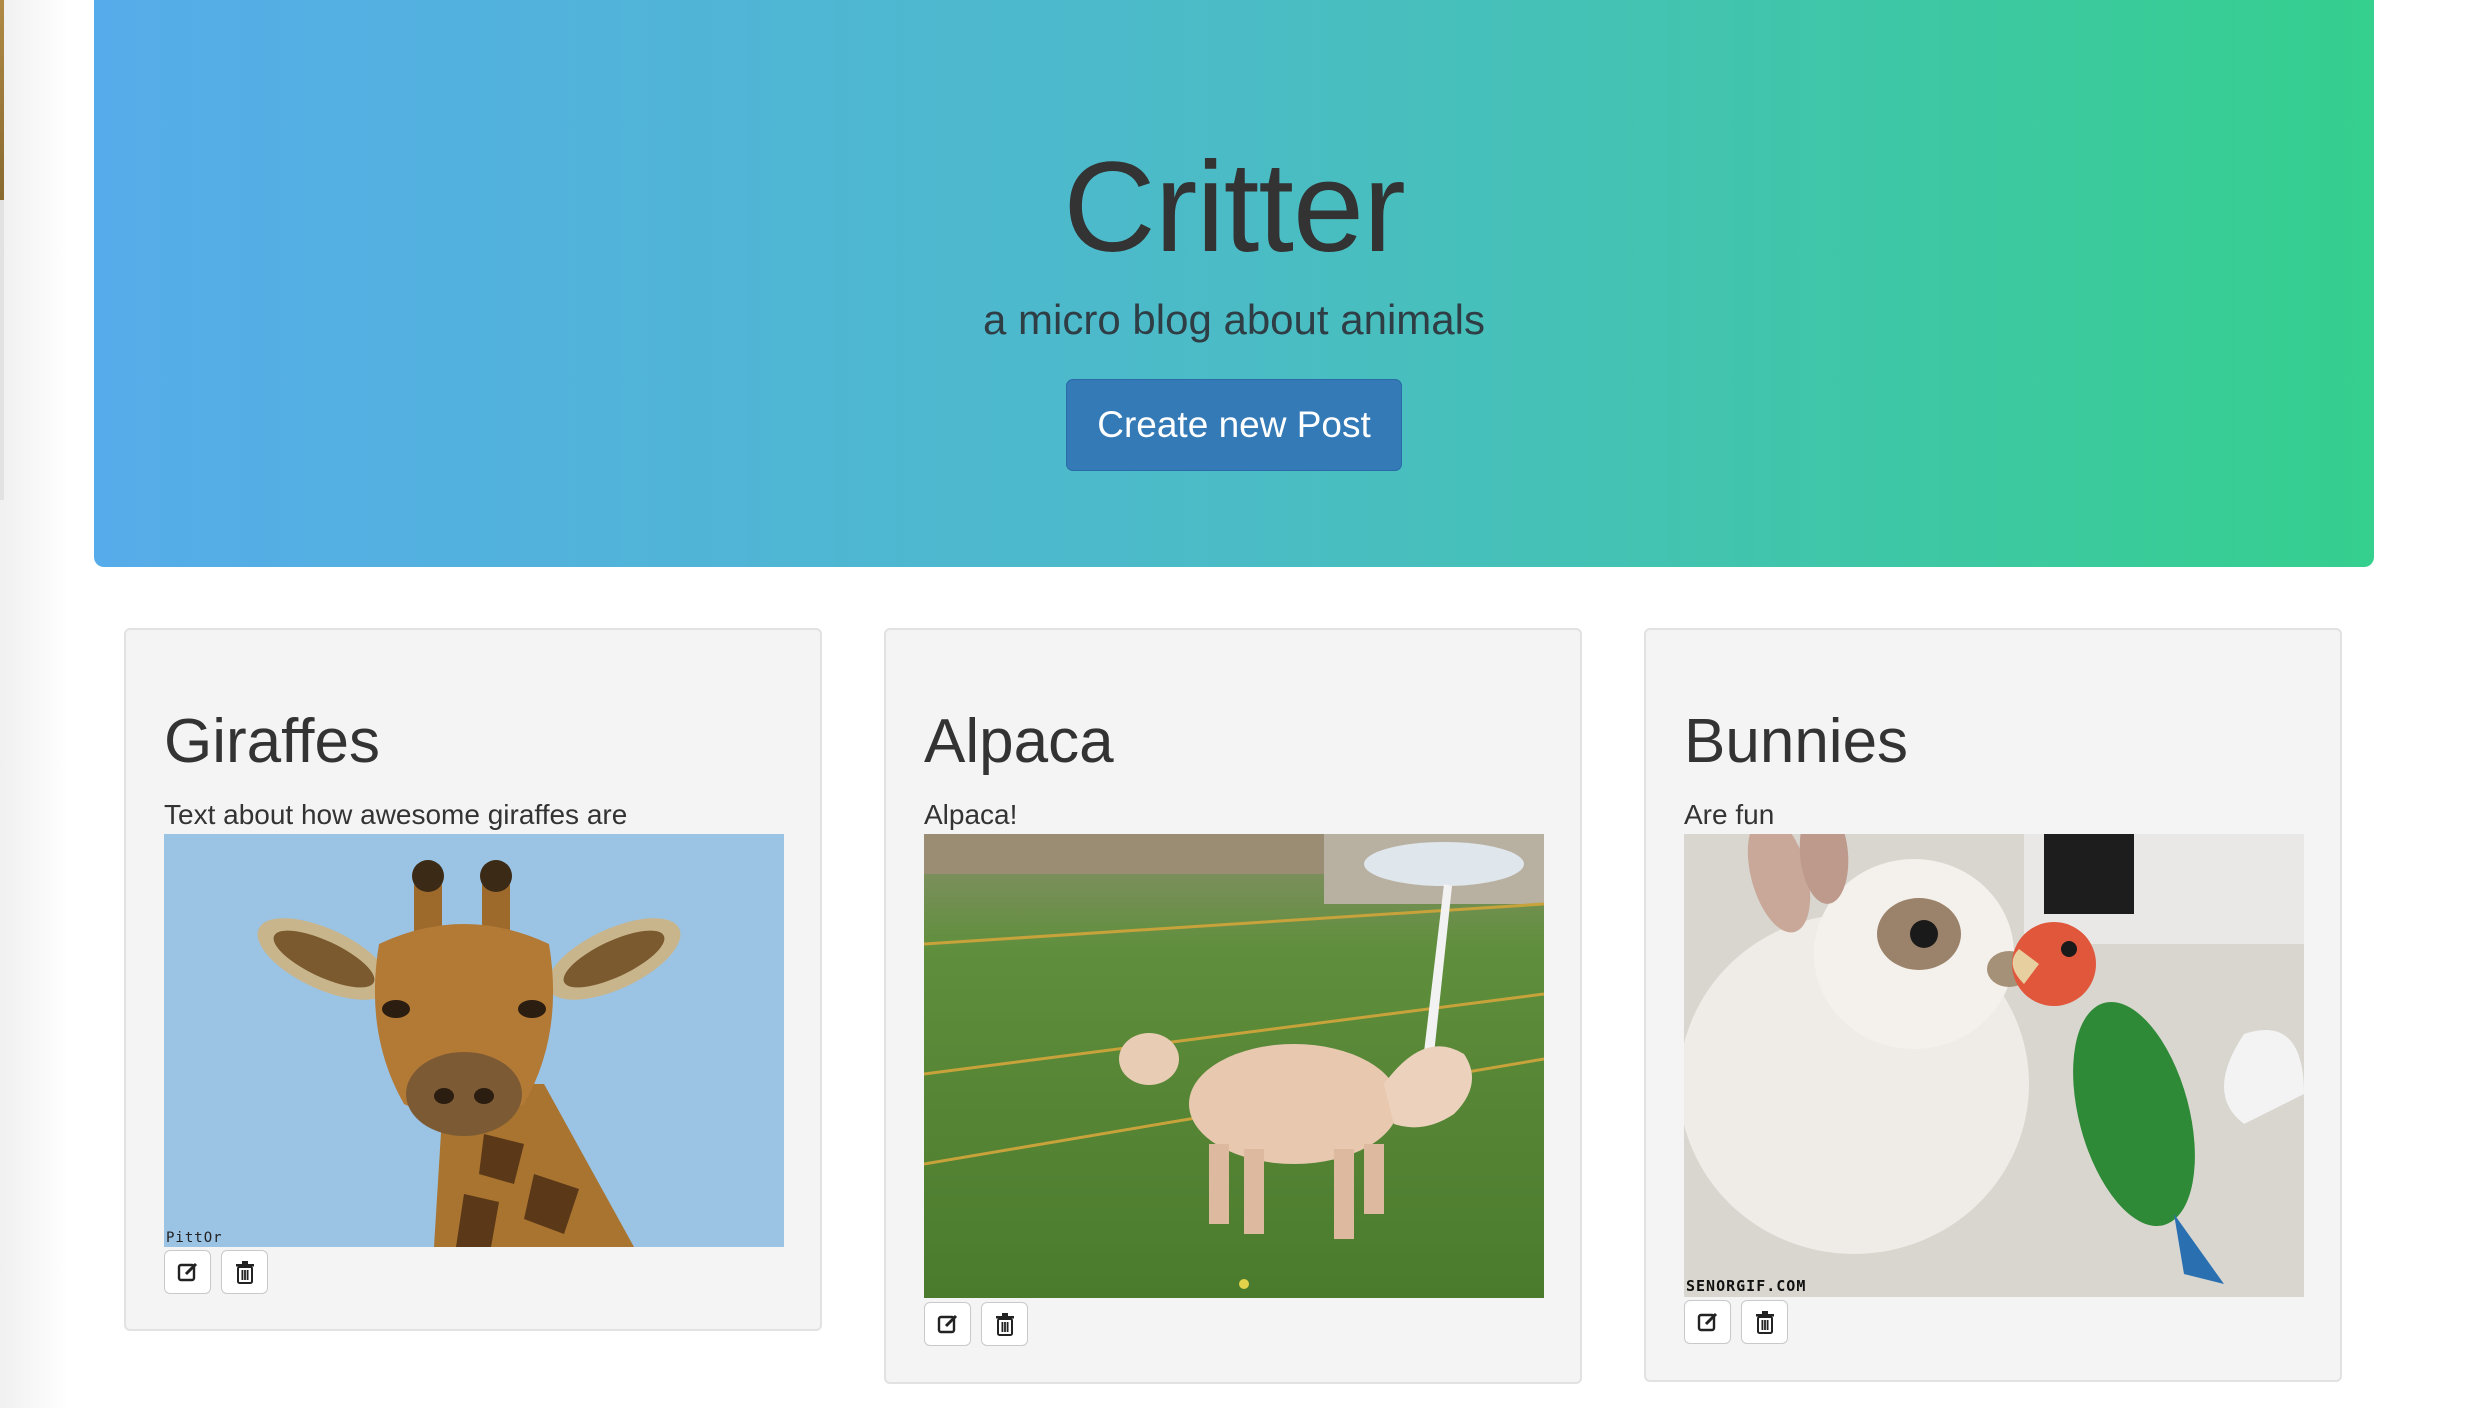 The height and width of the screenshot is (1408, 2466). What do you see at coordinates (1729, 814) in the screenshot?
I see `post-text: Are fun` at bounding box center [1729, 814].